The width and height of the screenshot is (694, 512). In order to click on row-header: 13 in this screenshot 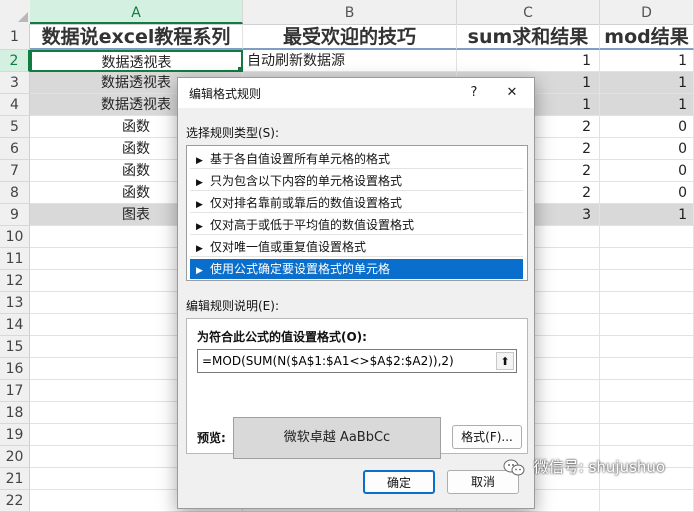, I will do `click(15, 303)`.